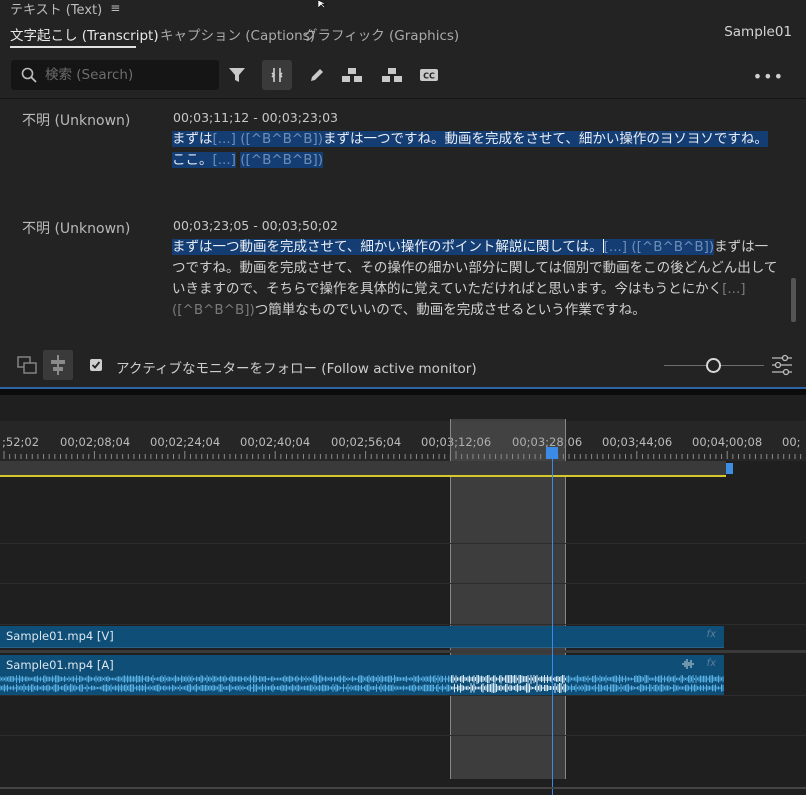  What do you see at coordinates (450, 310) in the screenshot?
I see `transcript-word: つ簡単なものでいいので、動画を完成させるという作業ですね。` at bounding box center [450, 310].